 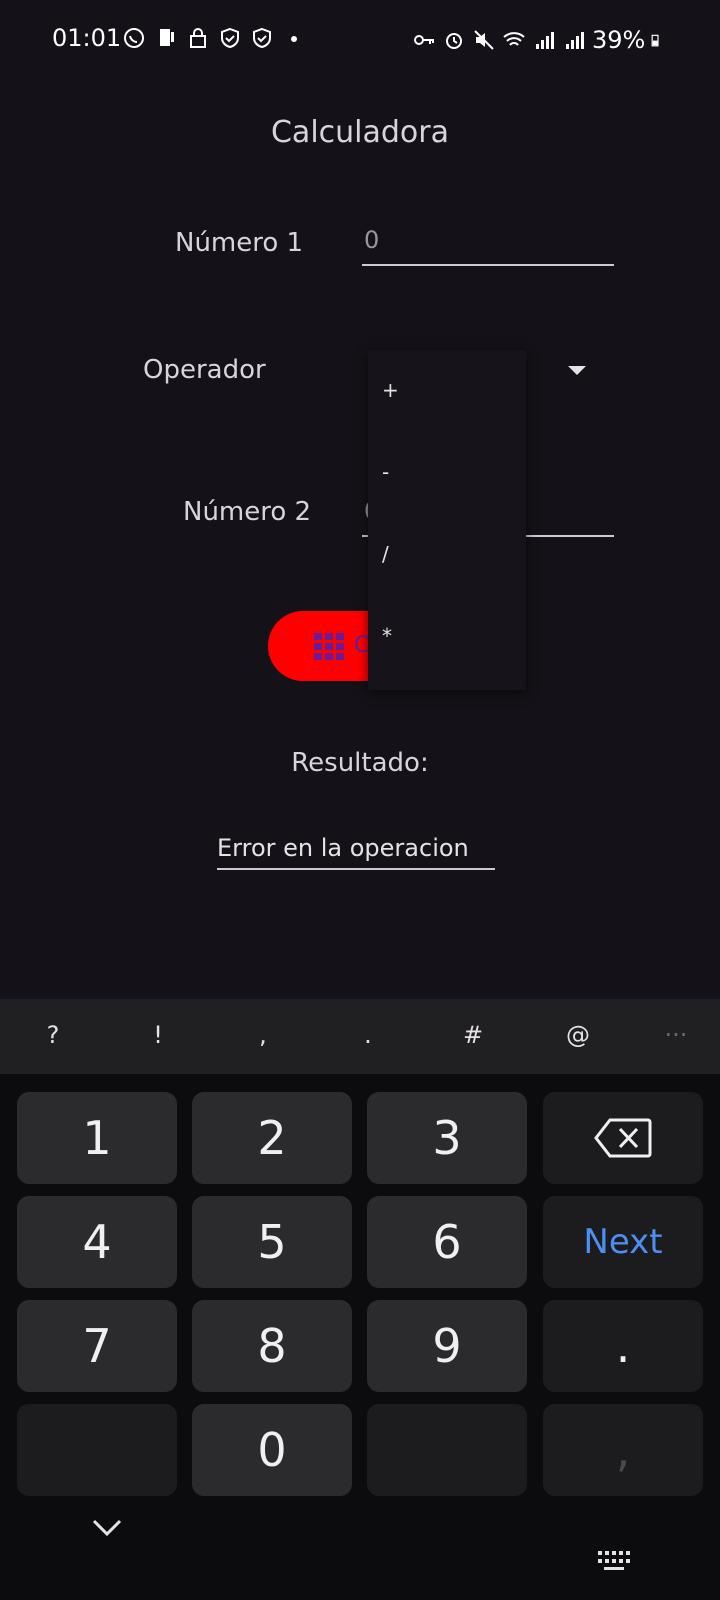 What do you see at coordinates (247, 512) in the screenshot?
I see `numero2-label: Número 2` at bounding box center [247, 512].